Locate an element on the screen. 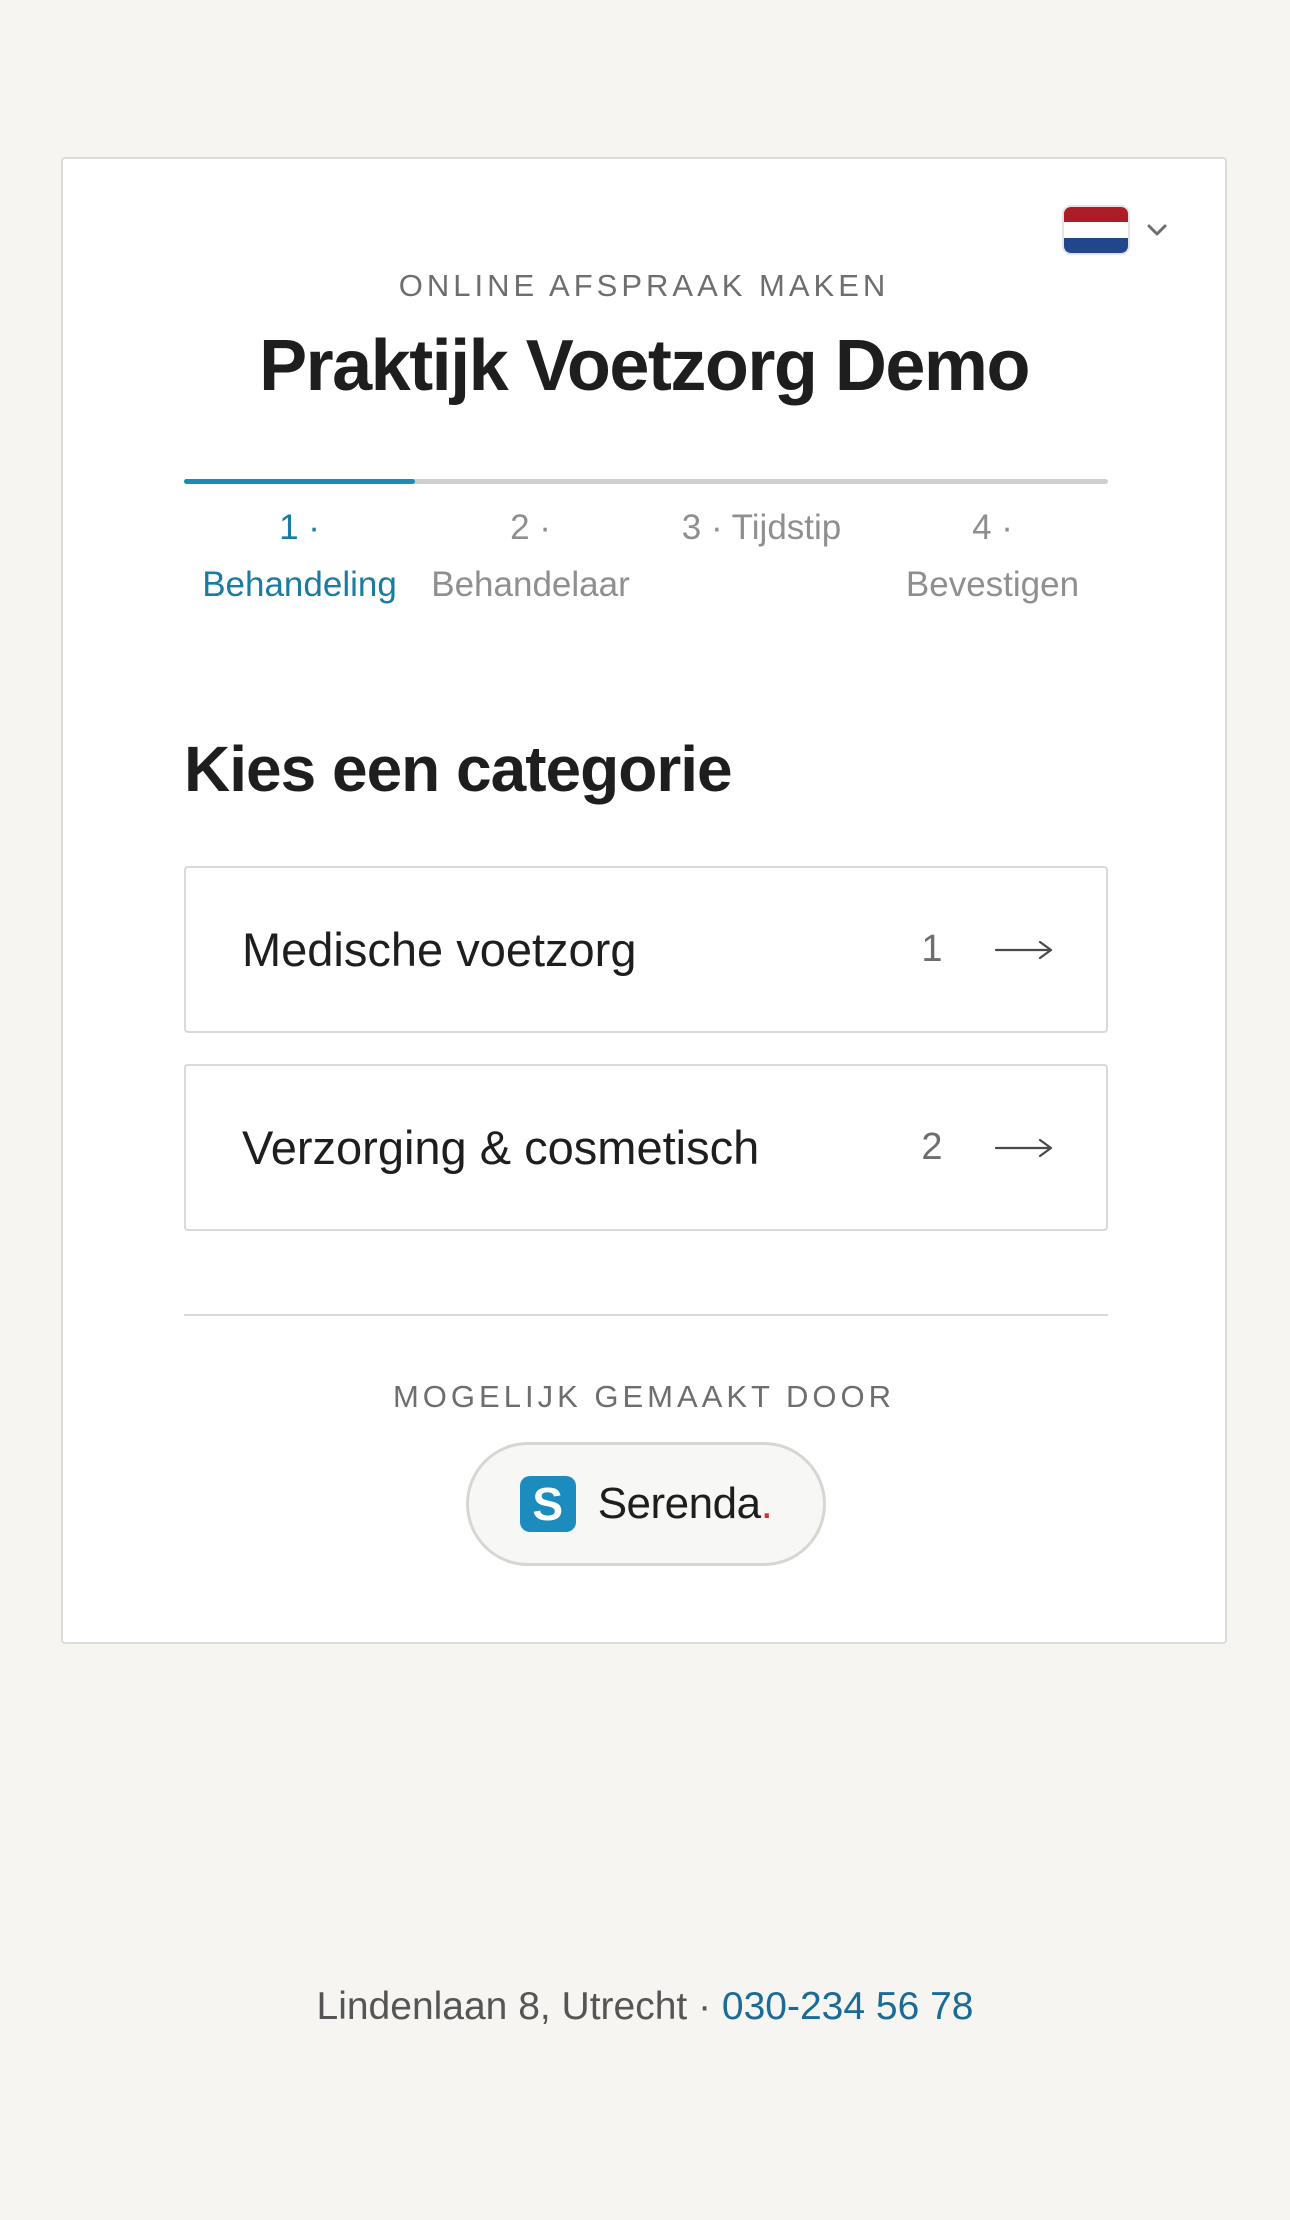 The width and height of the screenshot is (1290, 2220). progress-bar-fill is located at coordinates (299, 481).